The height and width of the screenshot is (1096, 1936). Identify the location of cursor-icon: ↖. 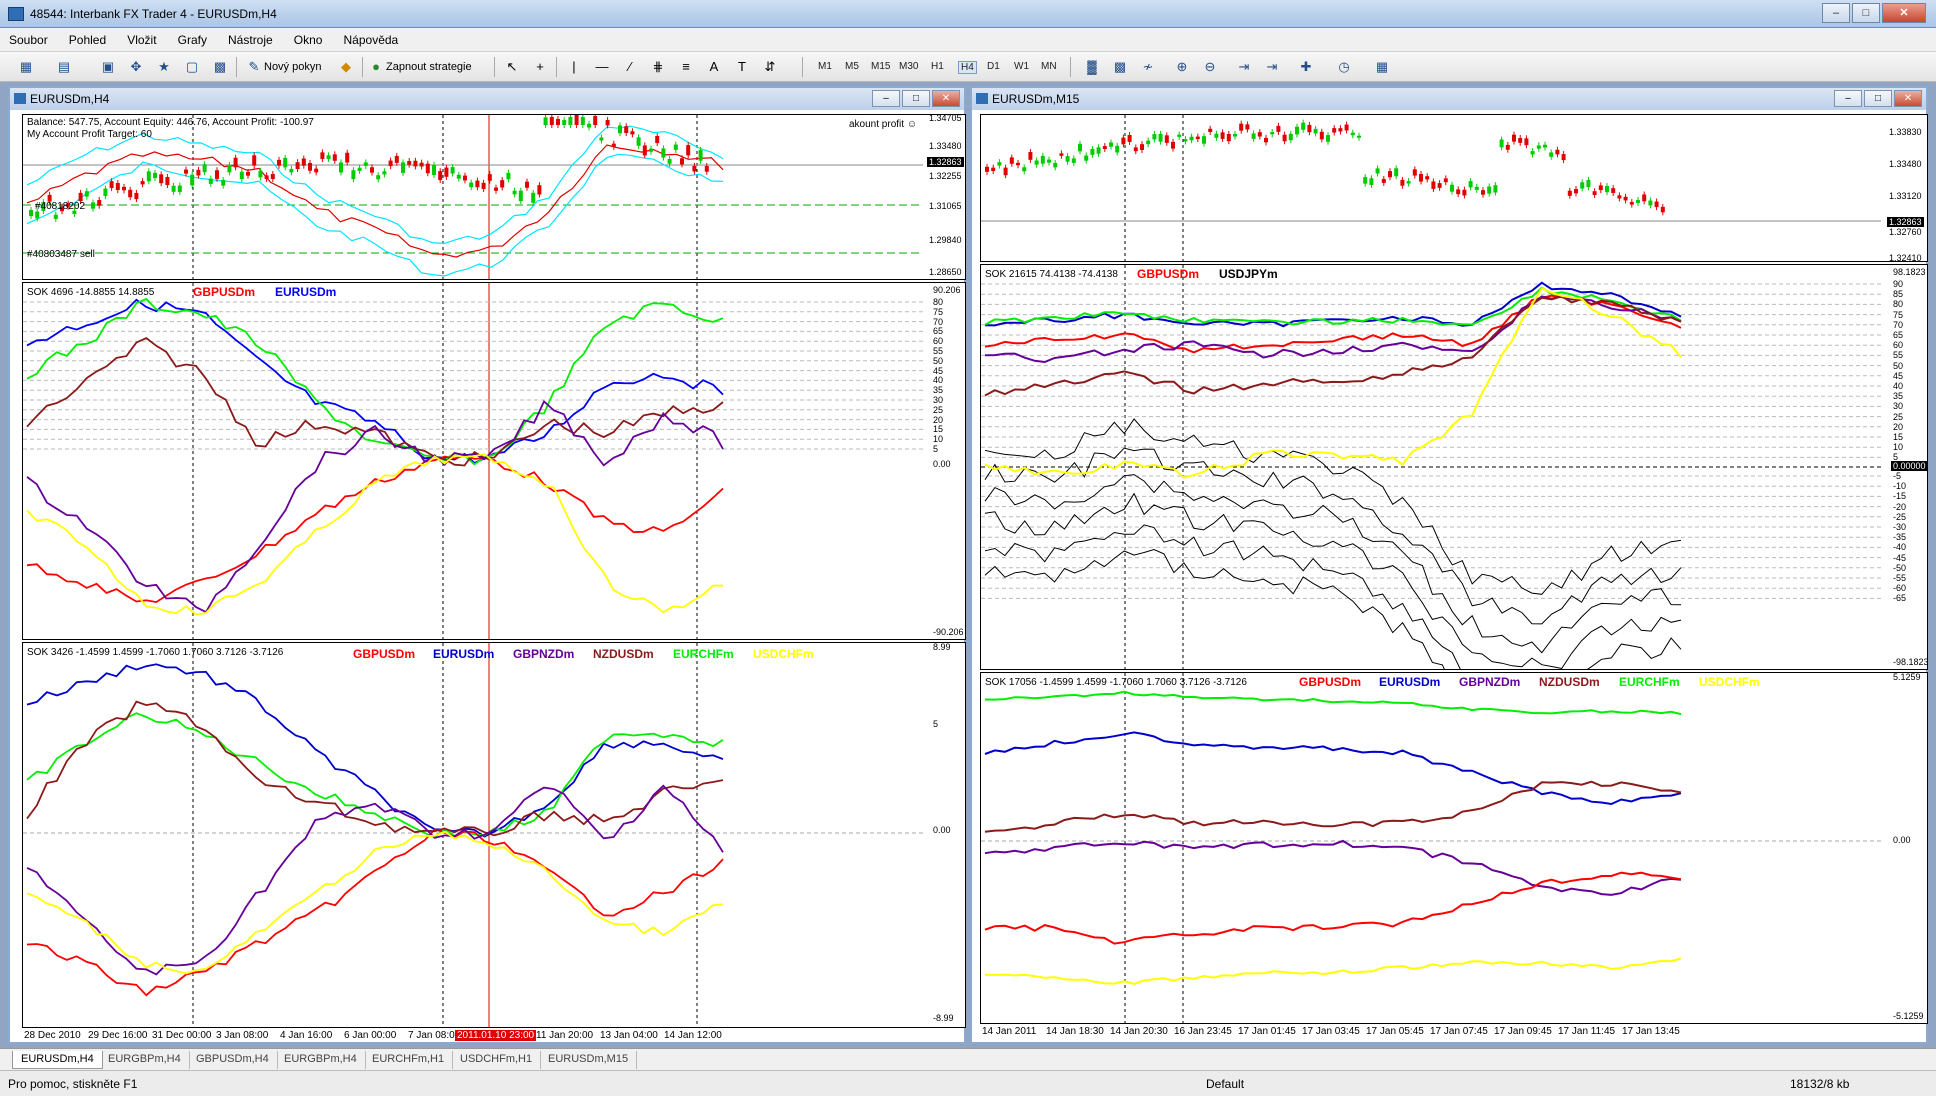
(512, 66).